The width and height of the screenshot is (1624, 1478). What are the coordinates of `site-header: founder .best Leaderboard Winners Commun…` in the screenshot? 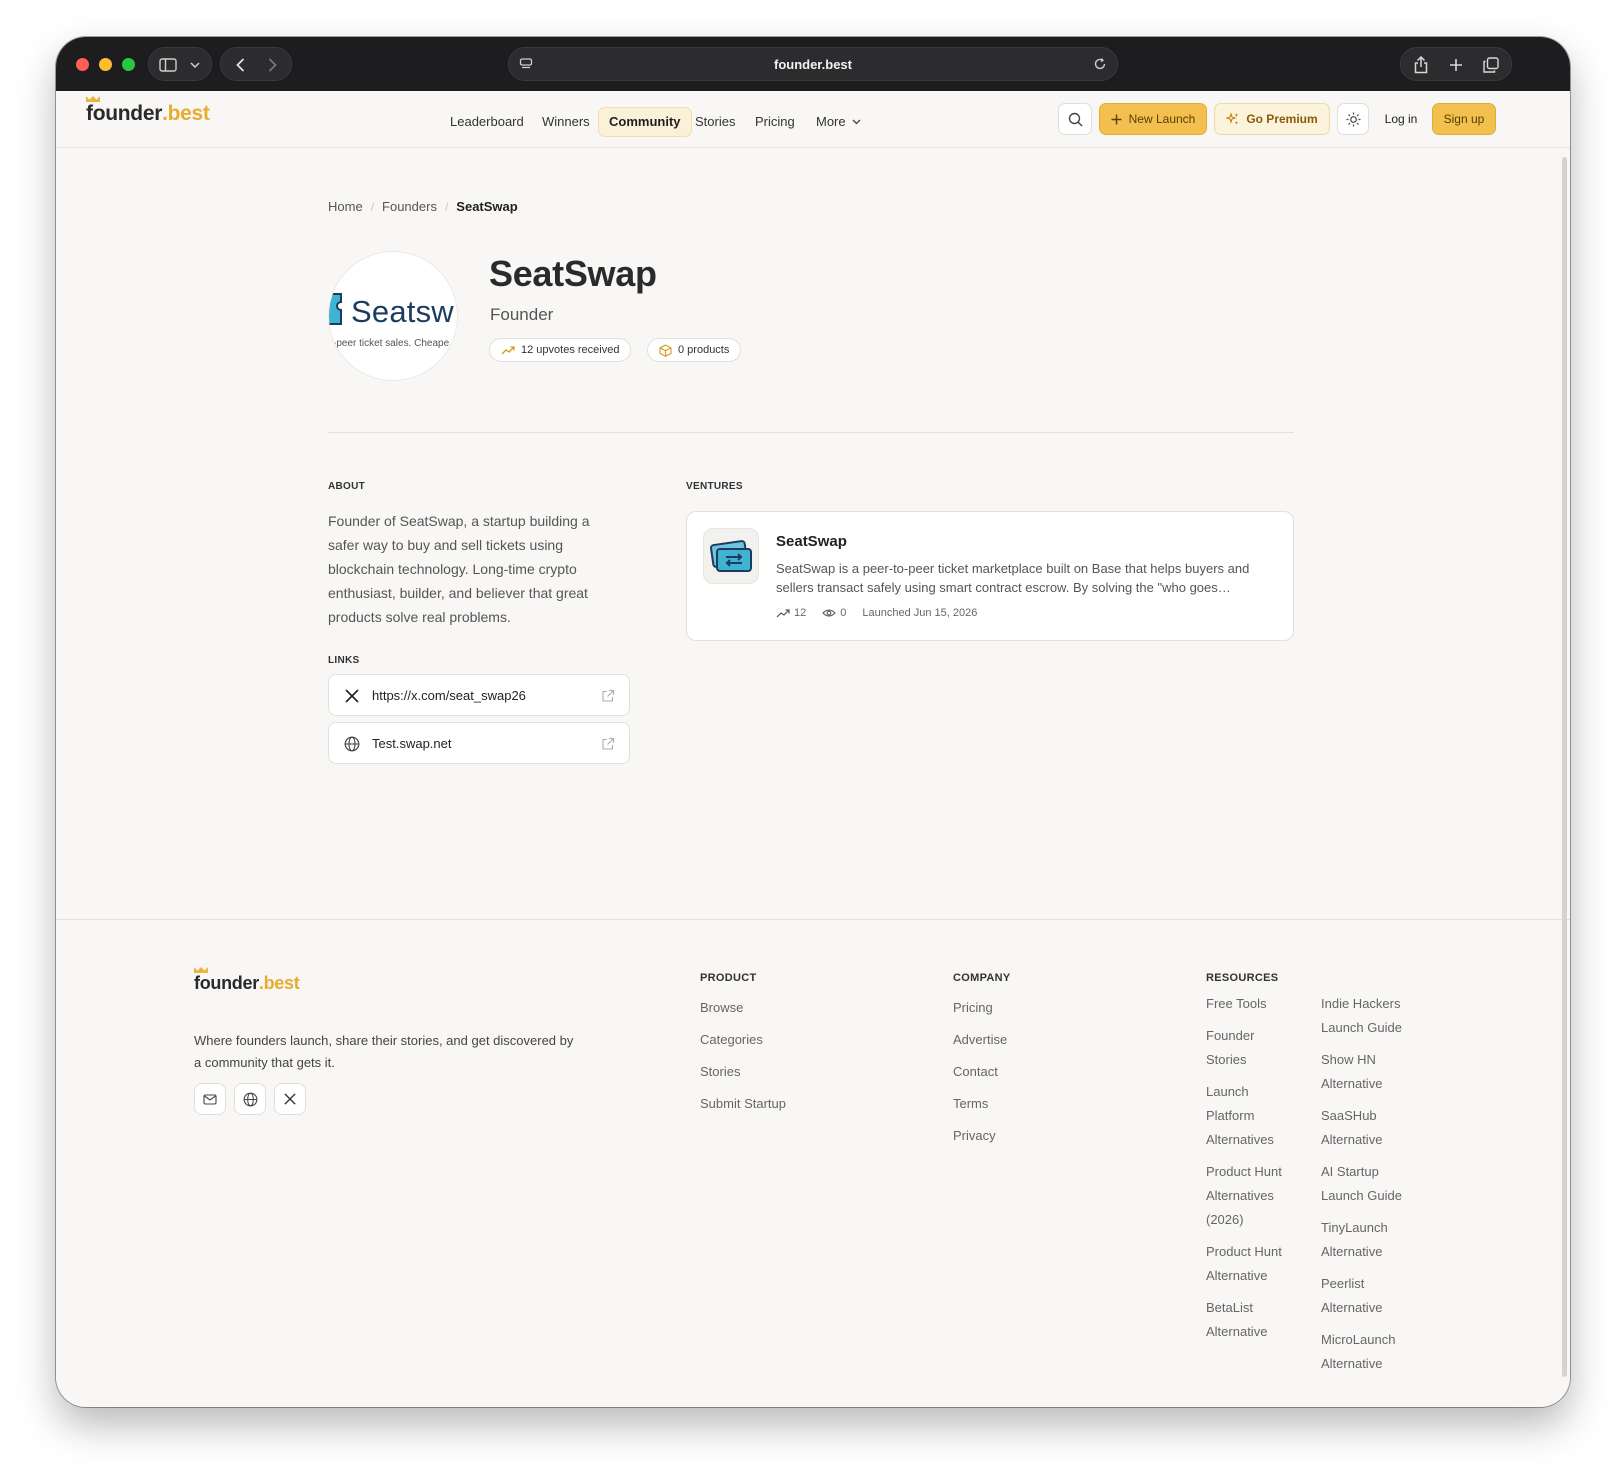 It's located at (813, 119).